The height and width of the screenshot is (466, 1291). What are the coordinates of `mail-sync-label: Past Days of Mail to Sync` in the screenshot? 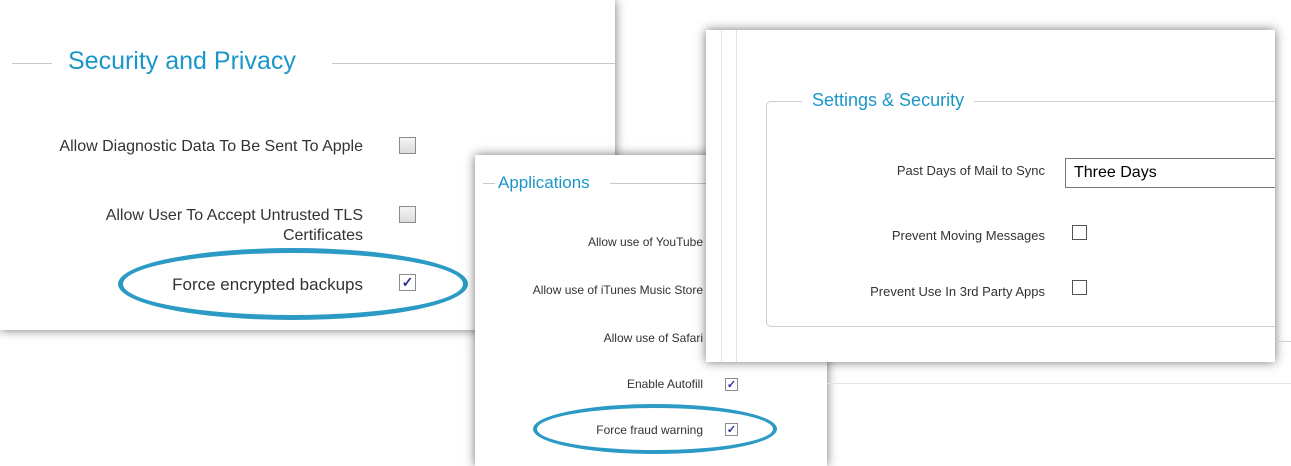 It's located at (970, 170).